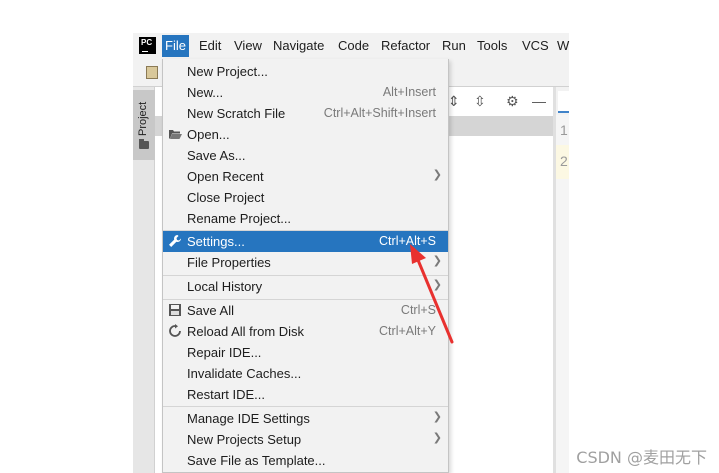 The height and width of the screenshot is (473, 719). What do you see at coordinates (236, 113) in the screenshot?
I see `menu-item-label: New Scratch File` at bounding box center [236, 113].